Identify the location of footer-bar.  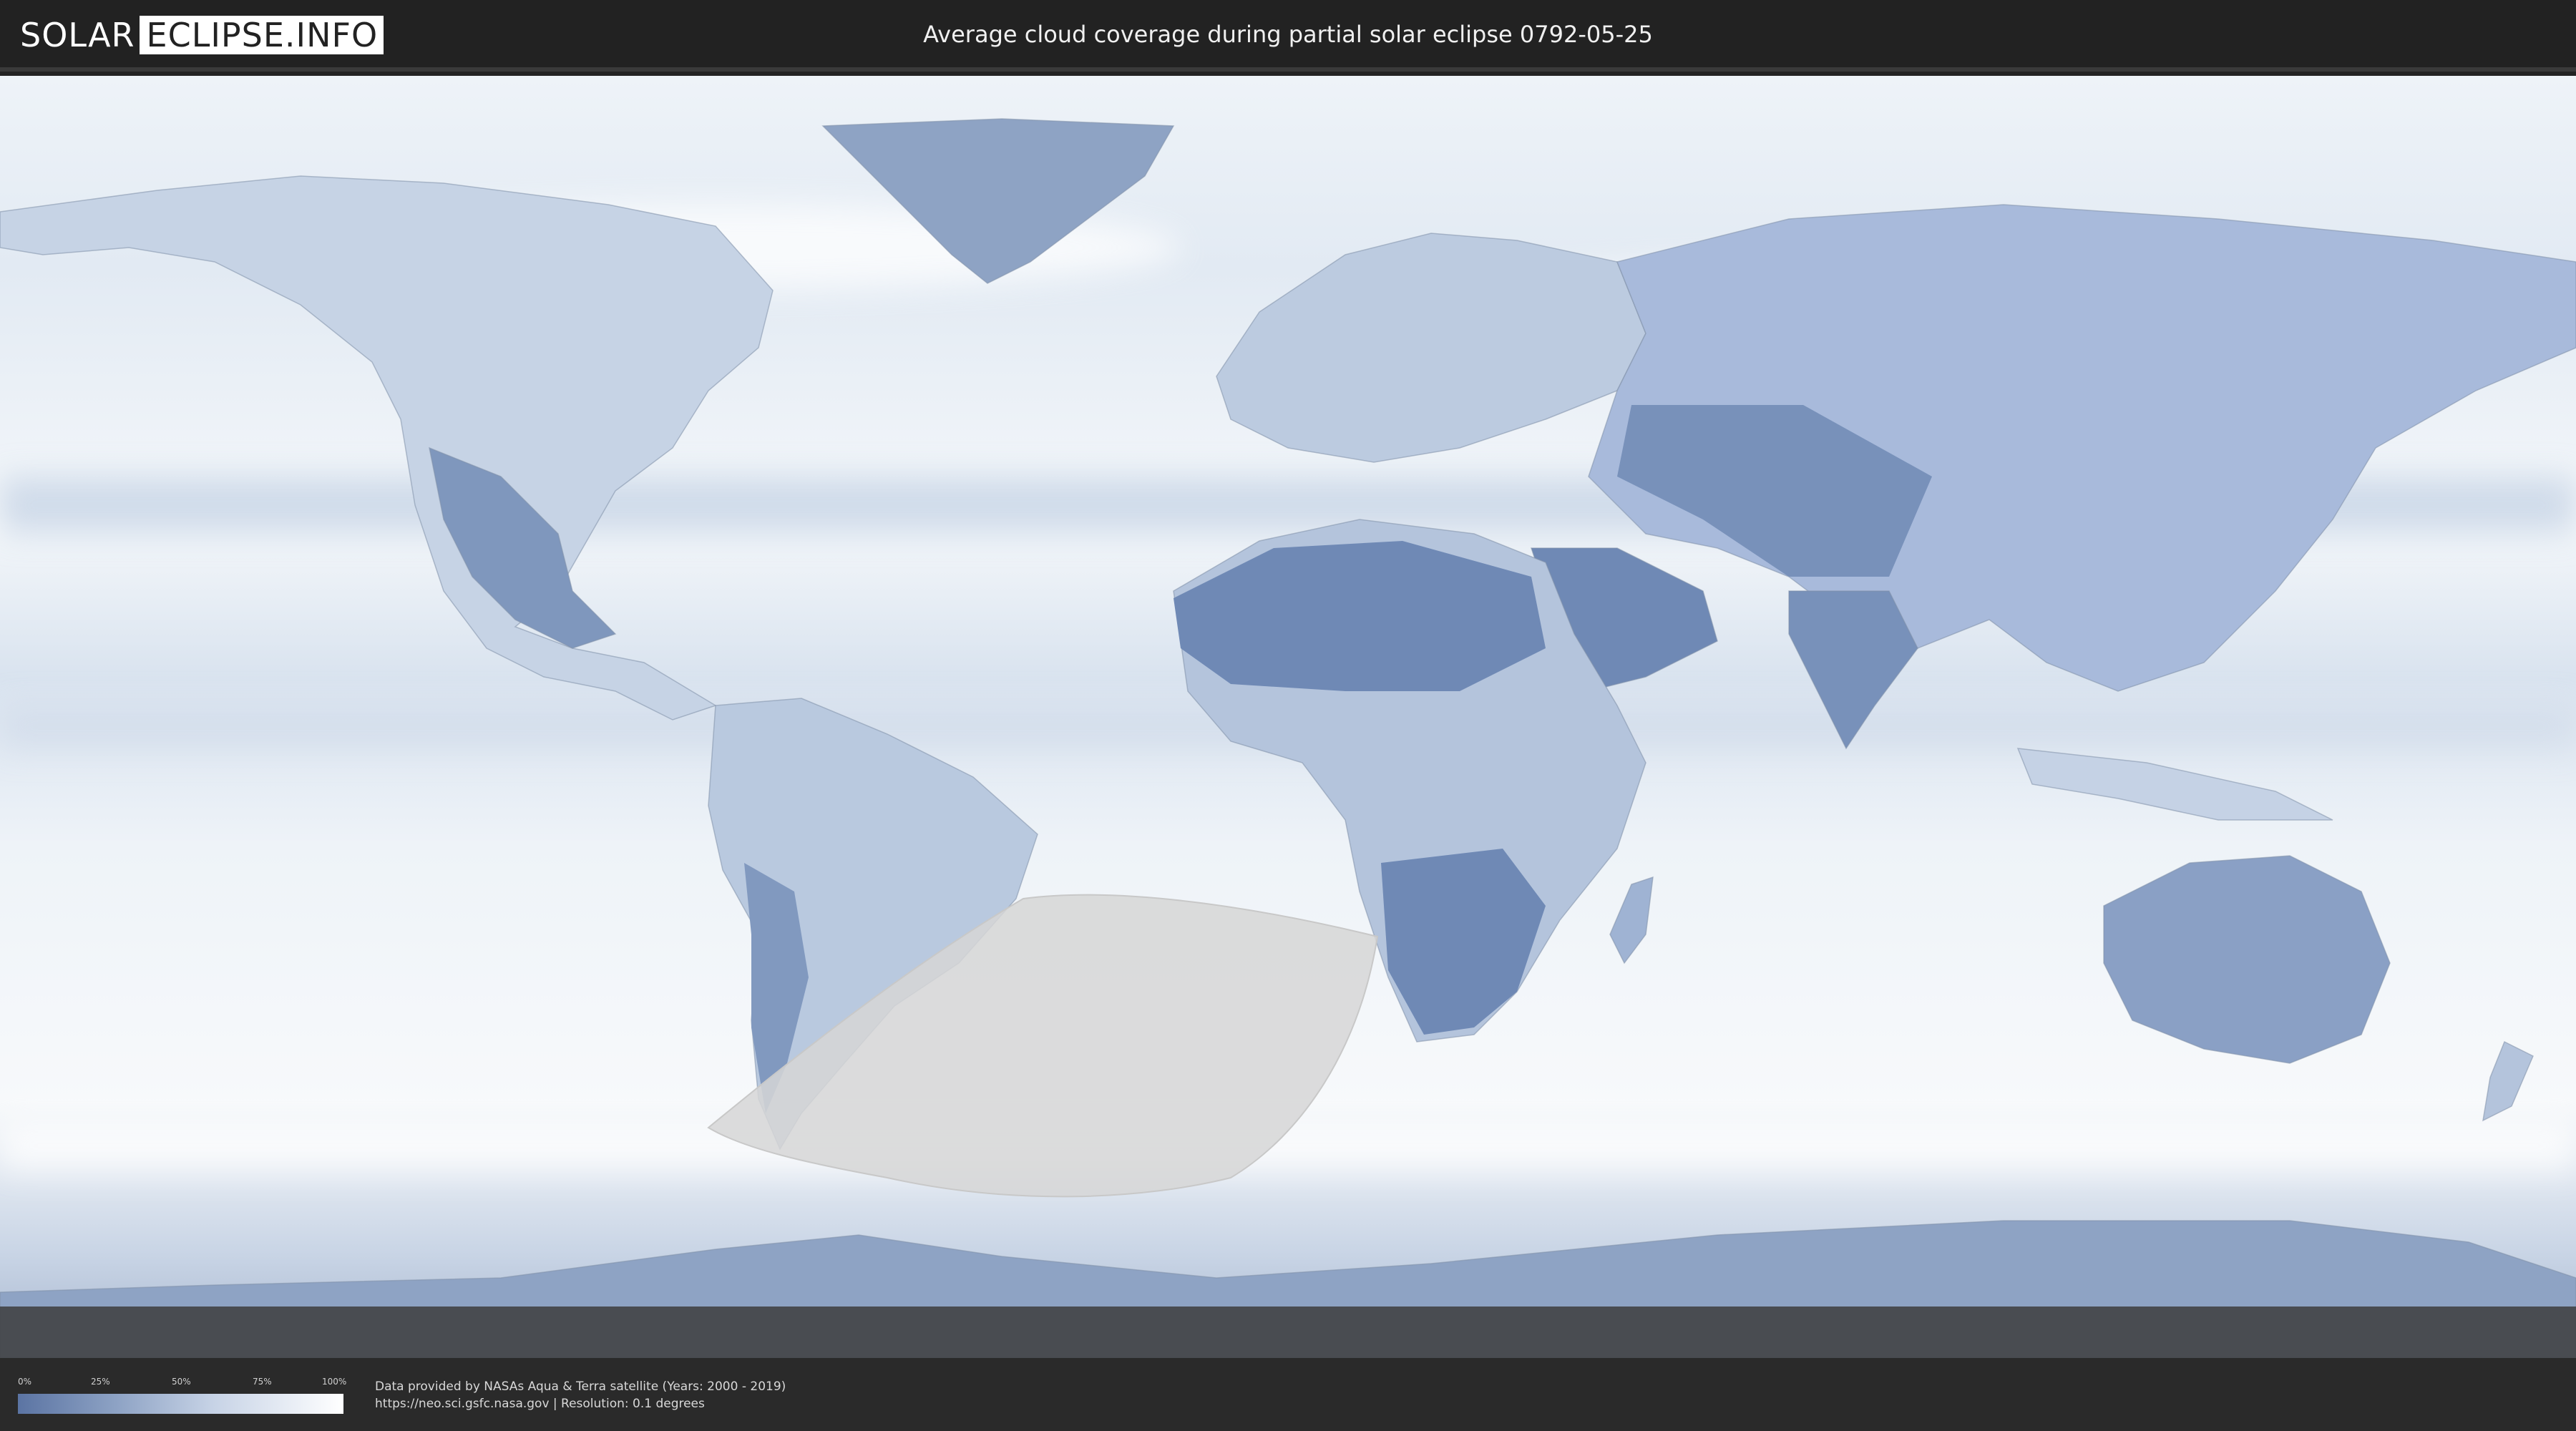
(1288, 1394).